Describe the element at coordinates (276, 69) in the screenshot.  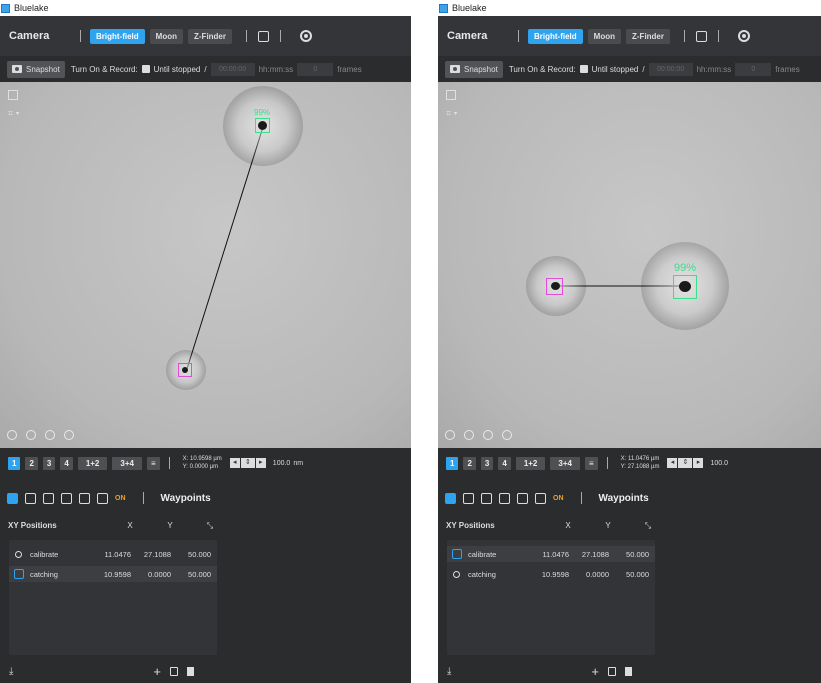
I see `time-unit: hh:mm:ss` at that location.